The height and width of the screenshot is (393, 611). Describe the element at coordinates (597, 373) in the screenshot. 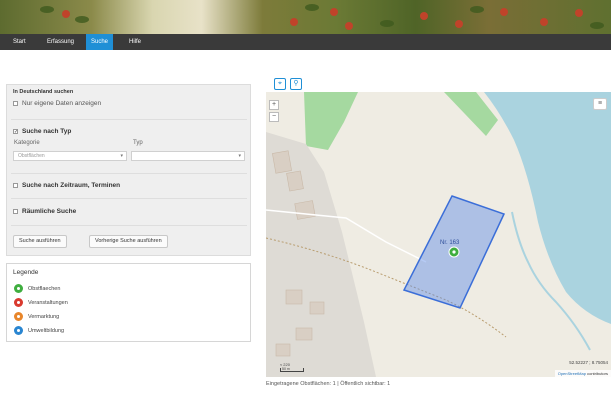

I see `attribution-text: contributors` at that location.